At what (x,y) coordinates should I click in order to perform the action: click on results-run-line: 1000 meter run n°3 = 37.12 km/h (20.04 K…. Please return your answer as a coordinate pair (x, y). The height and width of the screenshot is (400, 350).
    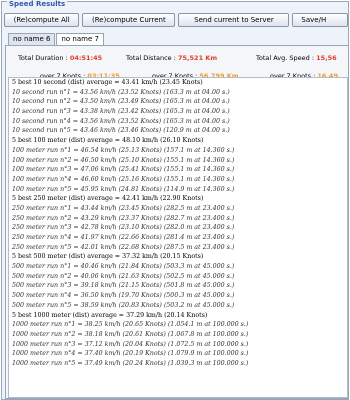
    Looking at the image, I should click on (130, 344).